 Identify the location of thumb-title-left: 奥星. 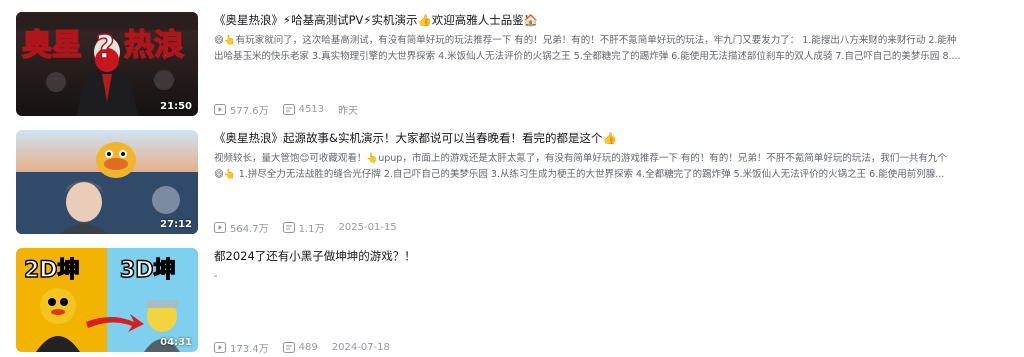
(52, 45).